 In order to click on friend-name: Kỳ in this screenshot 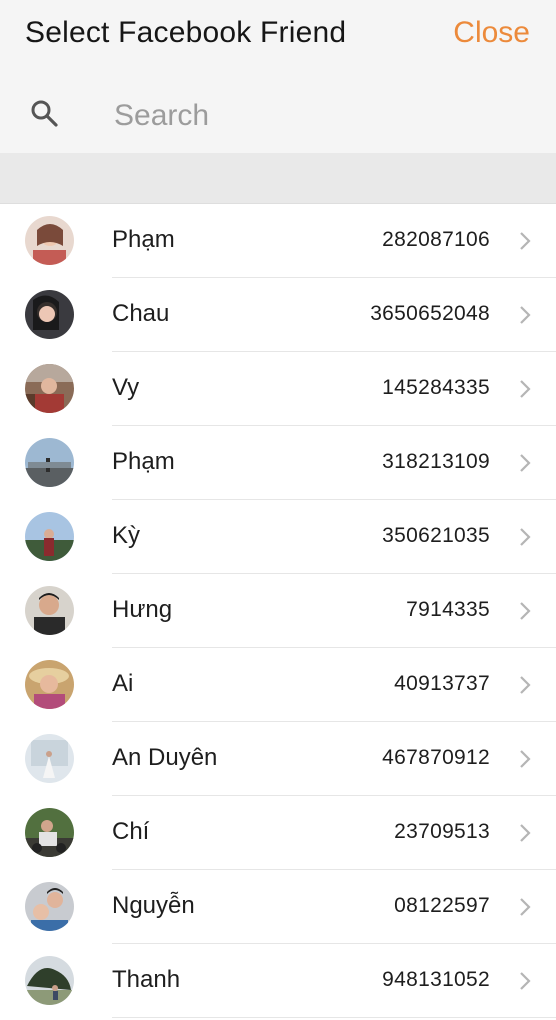, I will do `click(126, 535)`.